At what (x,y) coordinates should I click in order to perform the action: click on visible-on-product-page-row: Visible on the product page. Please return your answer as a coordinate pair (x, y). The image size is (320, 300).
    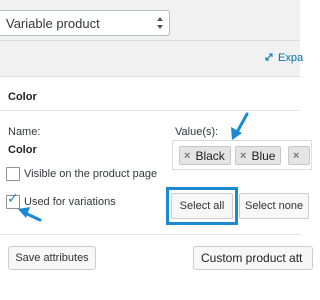
    Looking at the image, I should click on (81, 174).